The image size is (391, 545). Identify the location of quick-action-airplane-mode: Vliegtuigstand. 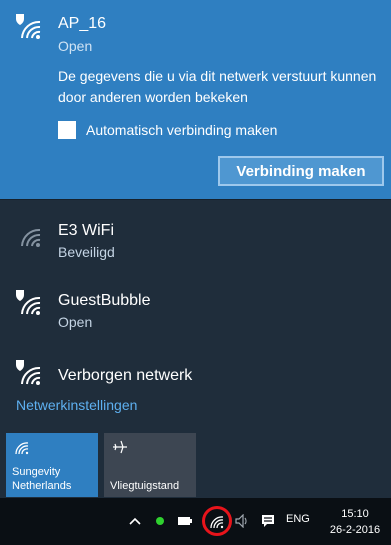
(150, 465).